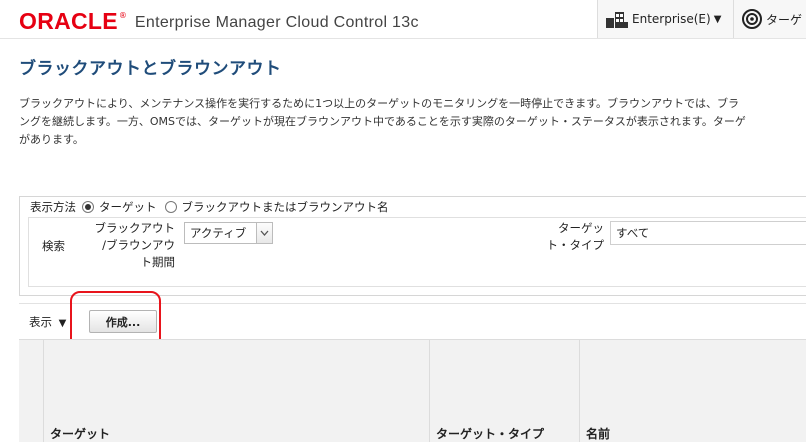 The width and height of the screenshot is (806, 442). What do you see at coordinates (80, 434) in the screenshot?
I see `column-label: ターゲット` at bounding box center [80, 434].